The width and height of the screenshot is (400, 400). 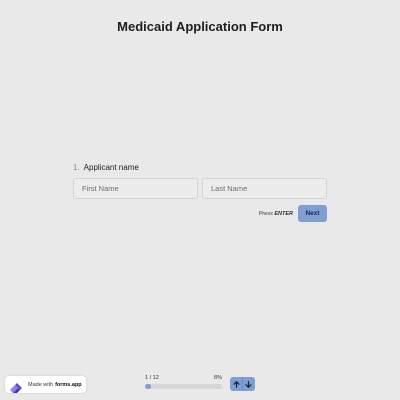 I want to click on question-navigation, so click(x=242, y=384).